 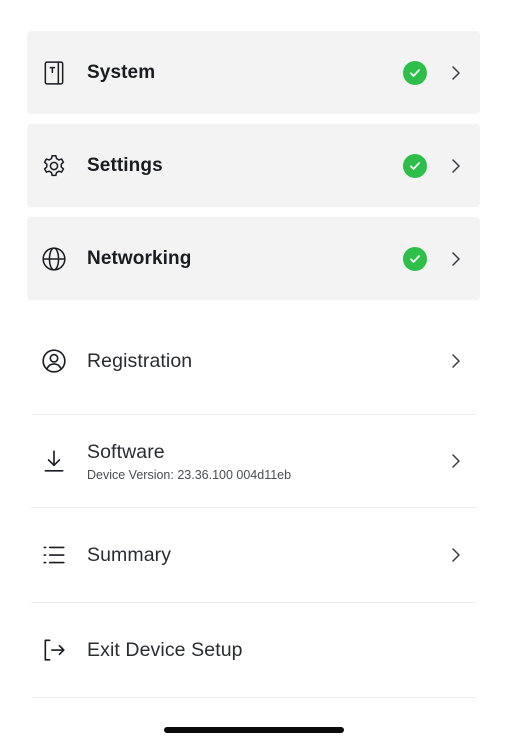 I want to click on list-icon, so click(x=54, y=555).